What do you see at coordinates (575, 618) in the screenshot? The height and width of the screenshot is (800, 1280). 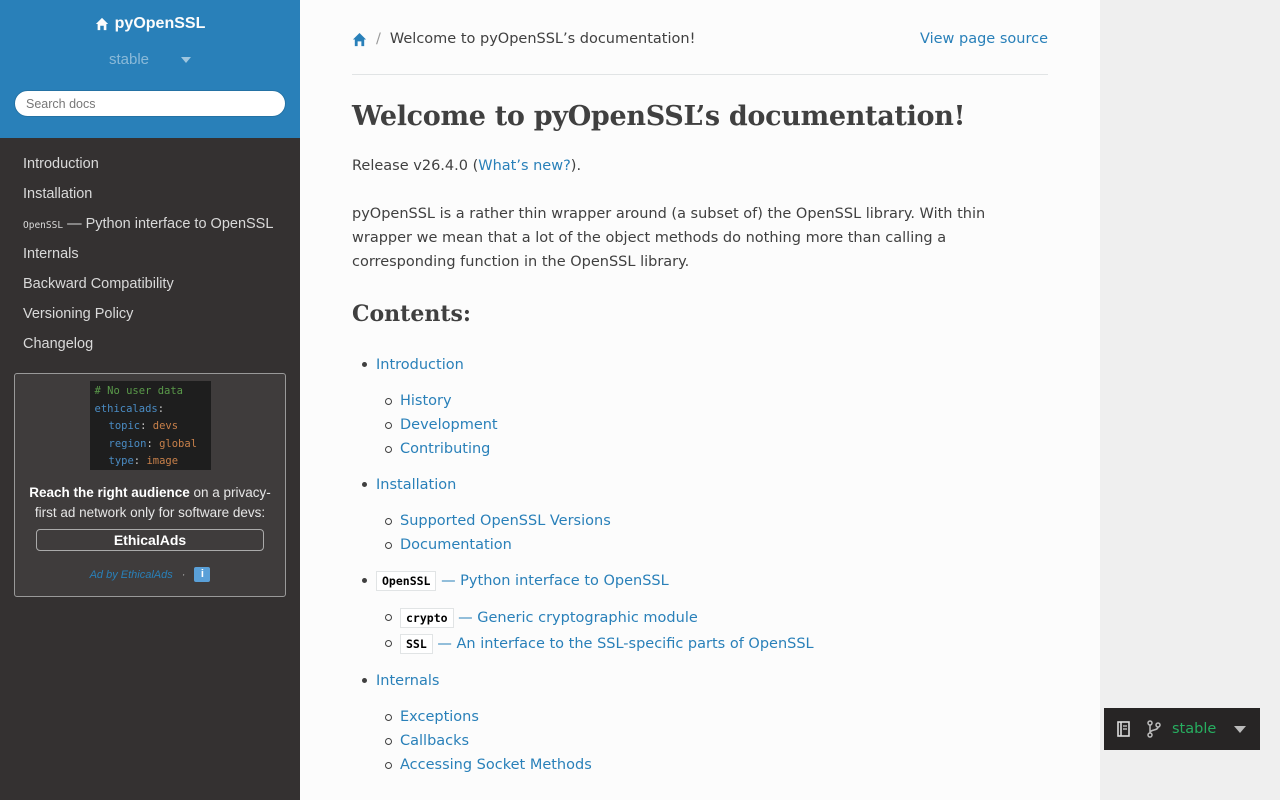 I see `toc-label: — Generic cryptographic module` at bounding box center [575, 618].